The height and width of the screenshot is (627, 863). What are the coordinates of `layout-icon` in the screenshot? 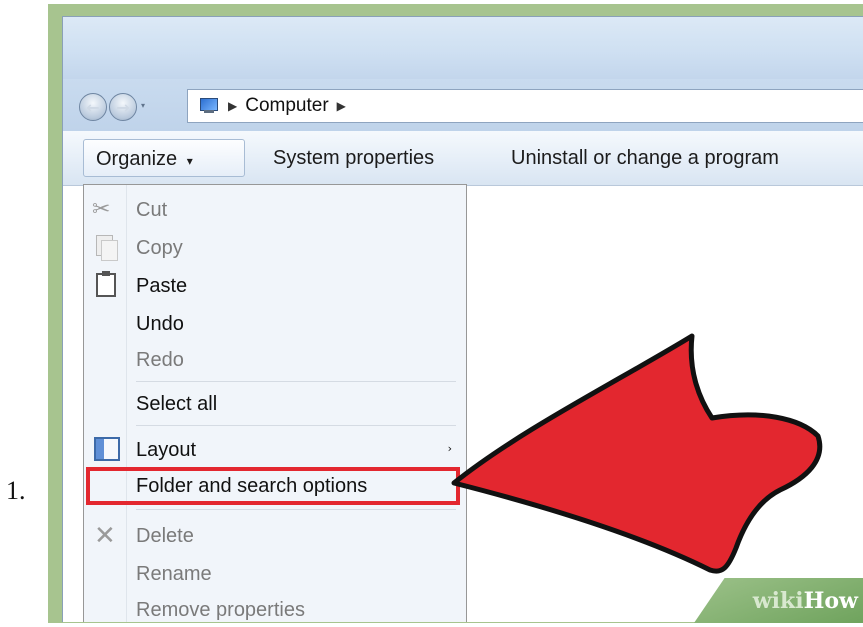 It's located at (107, 449).